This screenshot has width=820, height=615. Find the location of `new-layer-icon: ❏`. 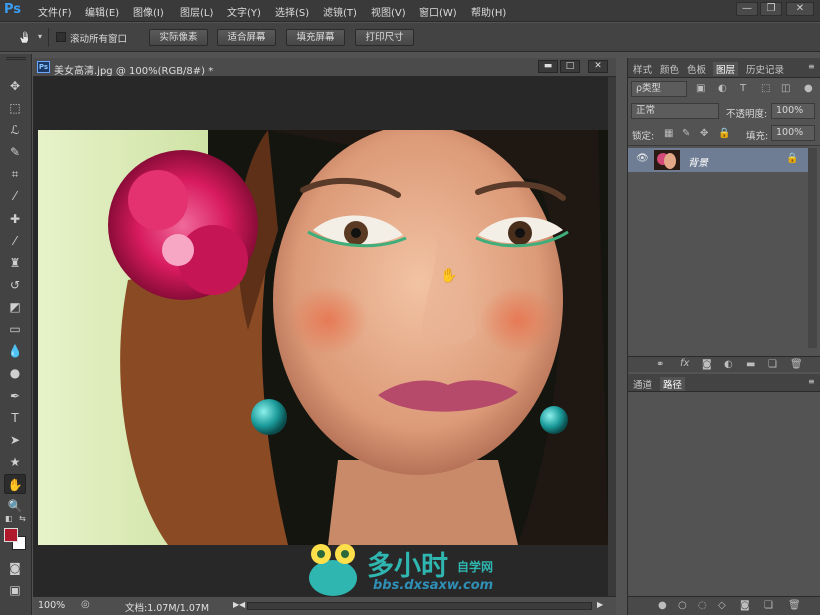

new-layer-icon: ❏ is located at coordinates (772, 364).